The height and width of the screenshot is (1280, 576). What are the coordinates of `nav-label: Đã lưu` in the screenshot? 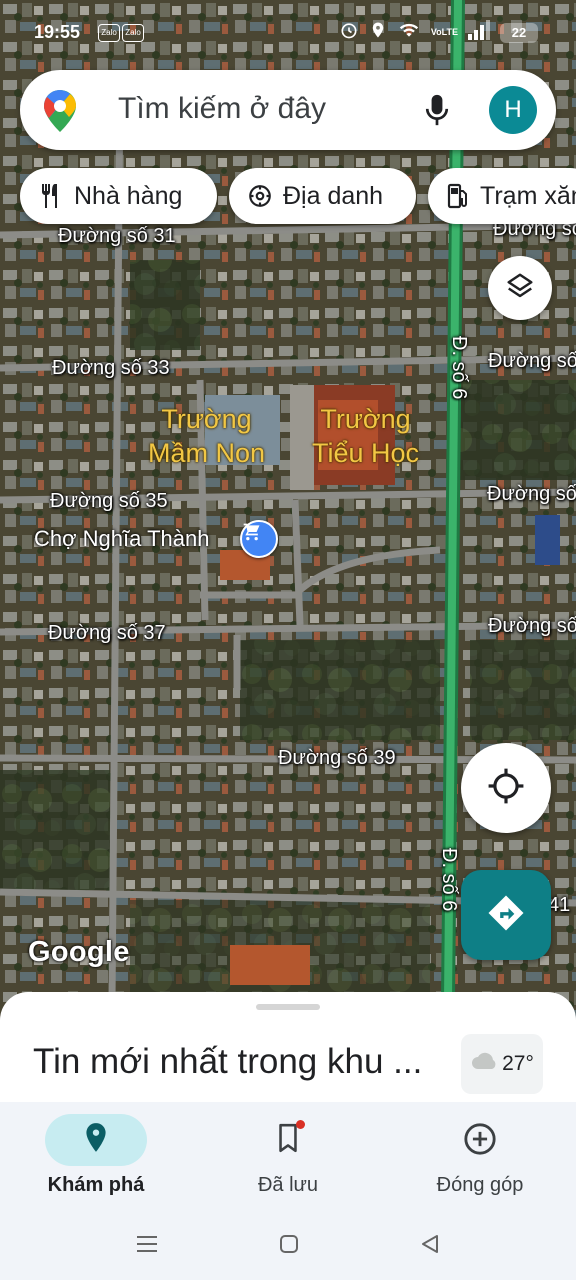 It's located at (288, 1185).